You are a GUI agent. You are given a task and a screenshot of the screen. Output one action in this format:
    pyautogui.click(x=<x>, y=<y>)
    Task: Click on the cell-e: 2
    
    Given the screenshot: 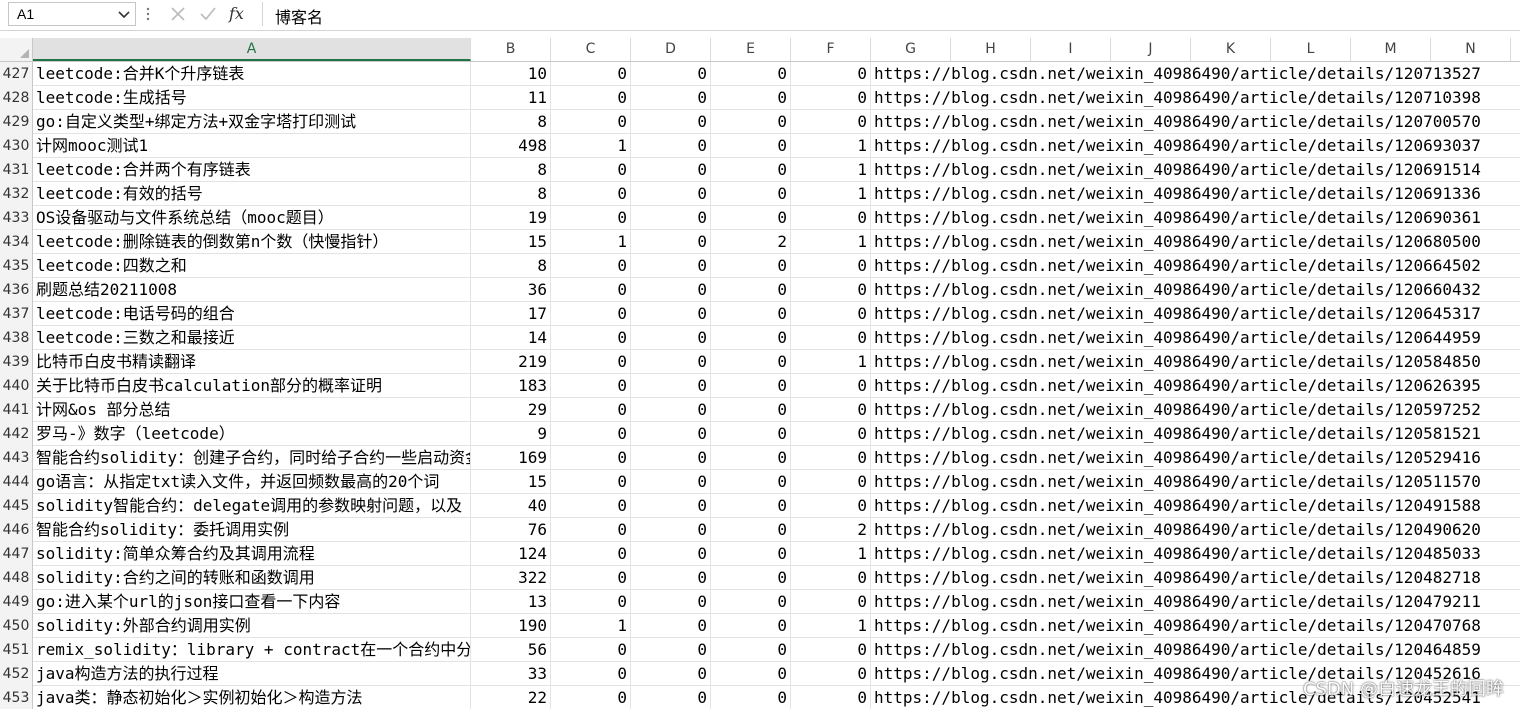 What is the action you would take?
    pyautogui.click(x=751, y=242)
    